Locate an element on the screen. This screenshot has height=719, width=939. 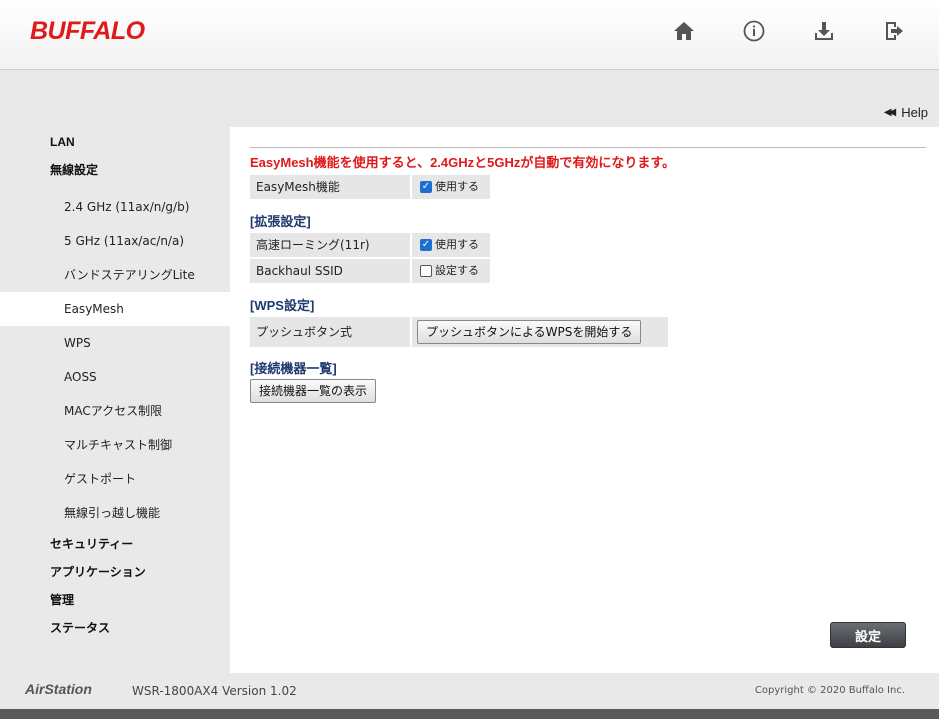
nav-lan: LAN is located at coordinates (115, 142).